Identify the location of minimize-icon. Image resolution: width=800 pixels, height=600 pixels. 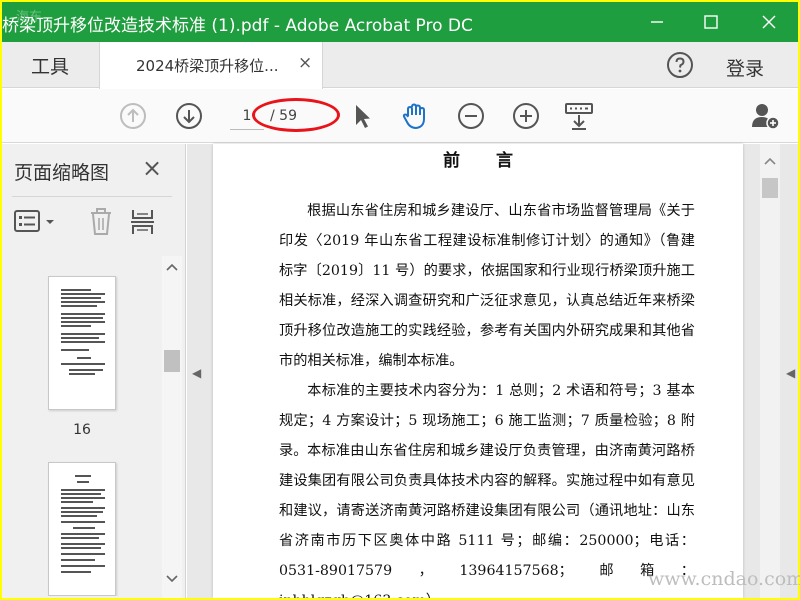
(657, 22).